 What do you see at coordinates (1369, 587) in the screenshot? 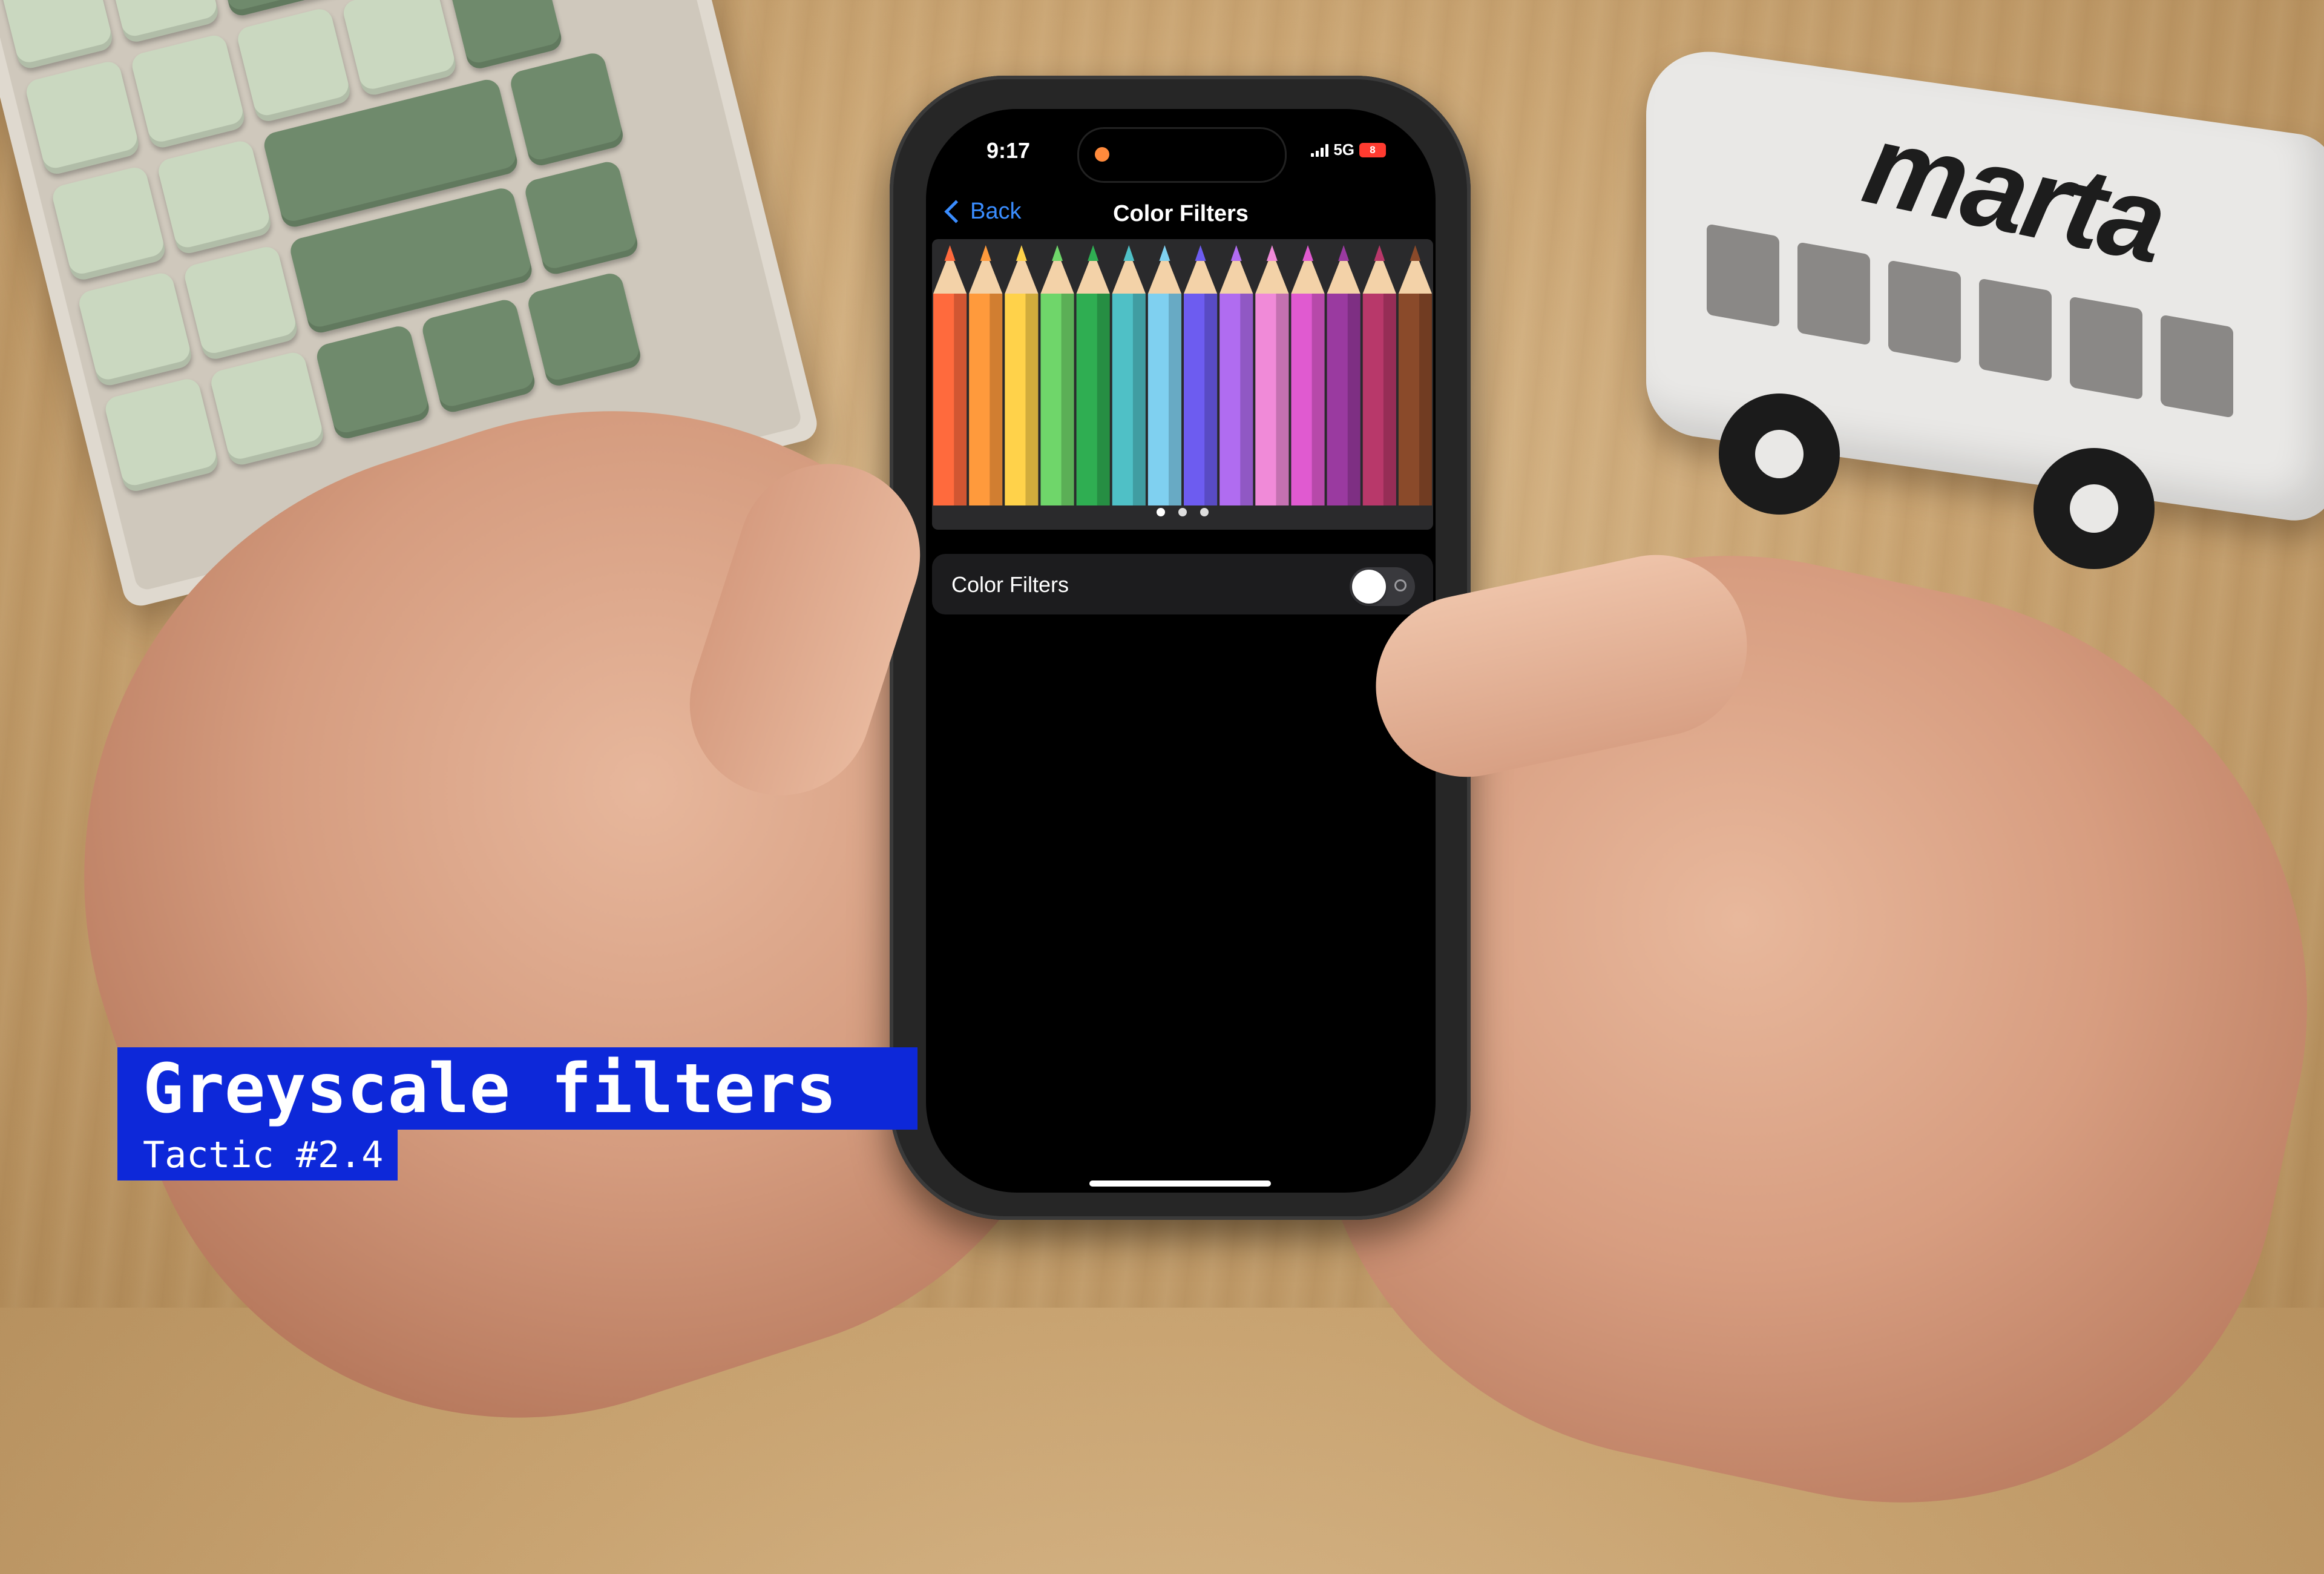
I see `toggle-knob` at bounding box center [1369, 587].